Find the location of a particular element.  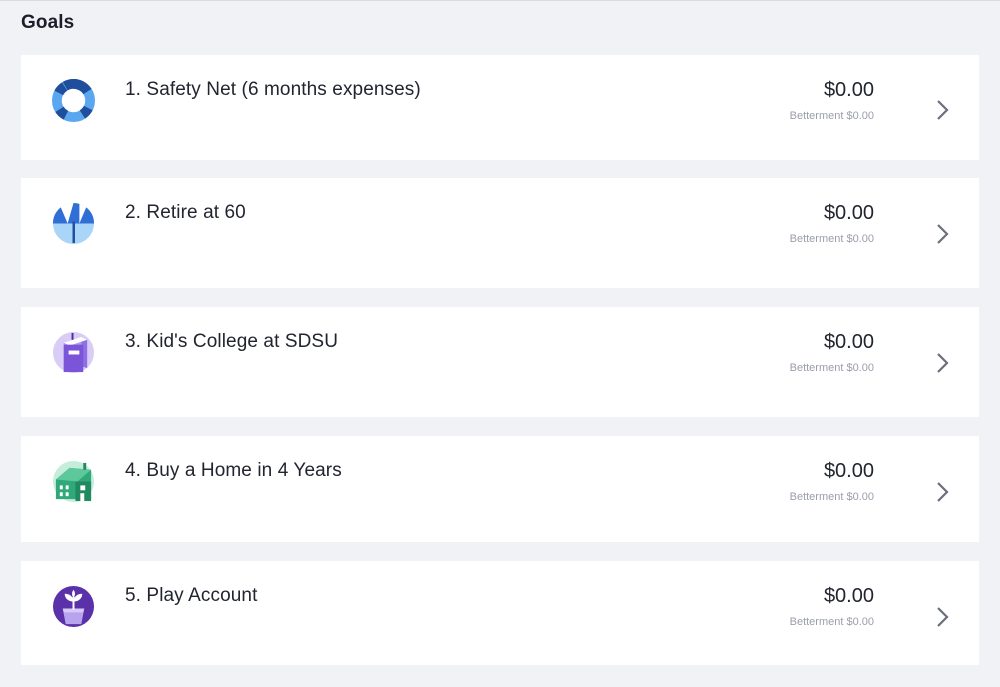

beach-umbrella-icon is located at coordinates (73, 223).